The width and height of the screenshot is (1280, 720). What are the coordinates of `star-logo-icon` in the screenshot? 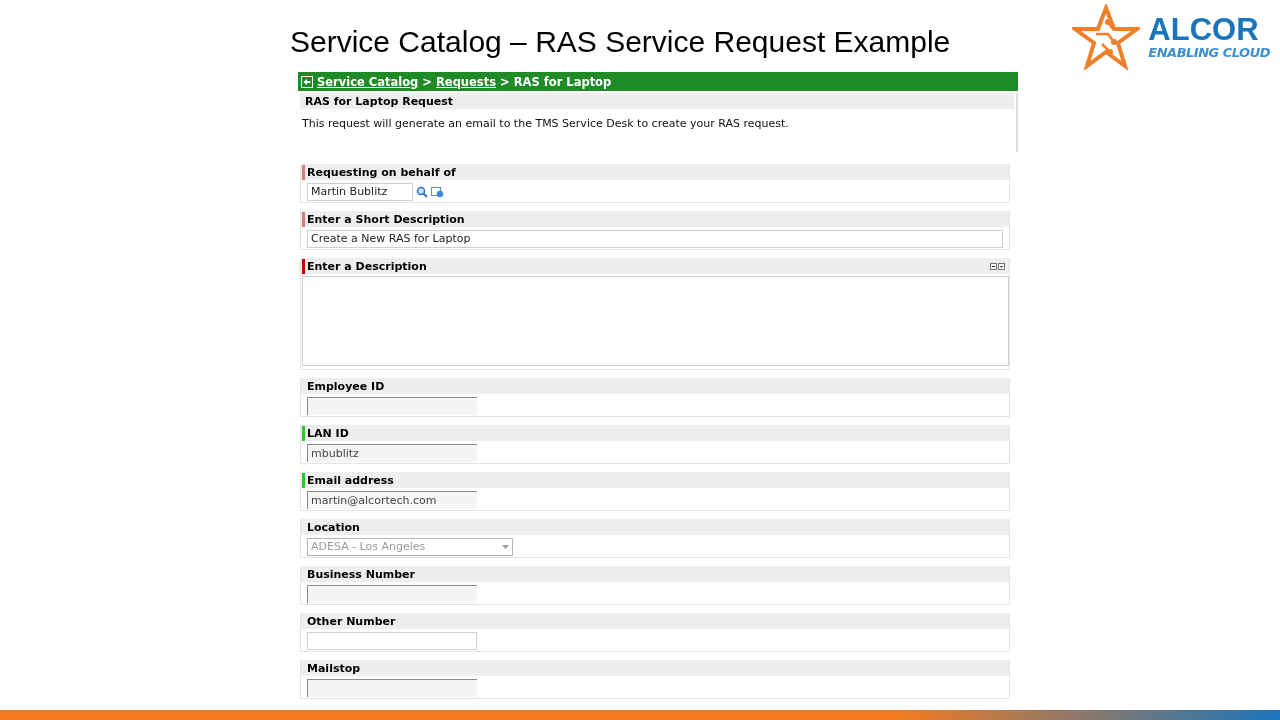 It's located at (1106, 37).